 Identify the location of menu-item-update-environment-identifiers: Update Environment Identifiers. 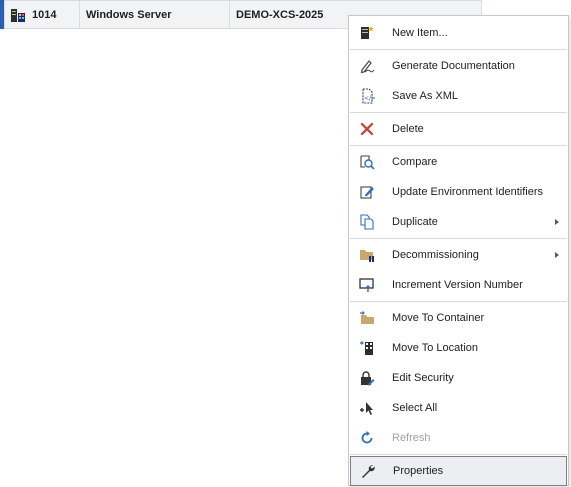
(458, 192).